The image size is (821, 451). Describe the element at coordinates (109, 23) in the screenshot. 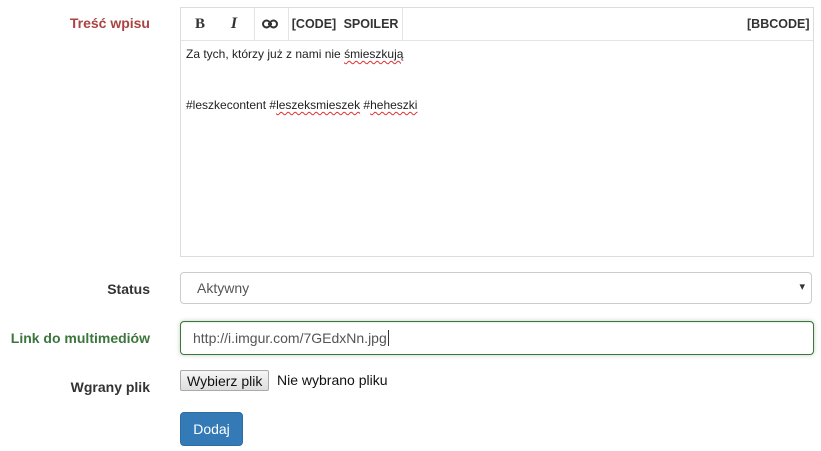

I see `content-label: Treść wpisu` at that location.